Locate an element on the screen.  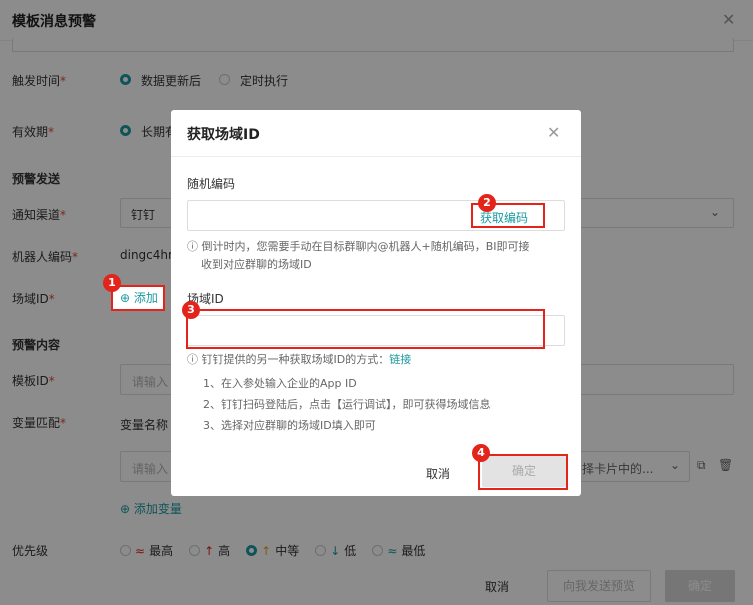
dialog-divider is located at coordinates (376, 156).